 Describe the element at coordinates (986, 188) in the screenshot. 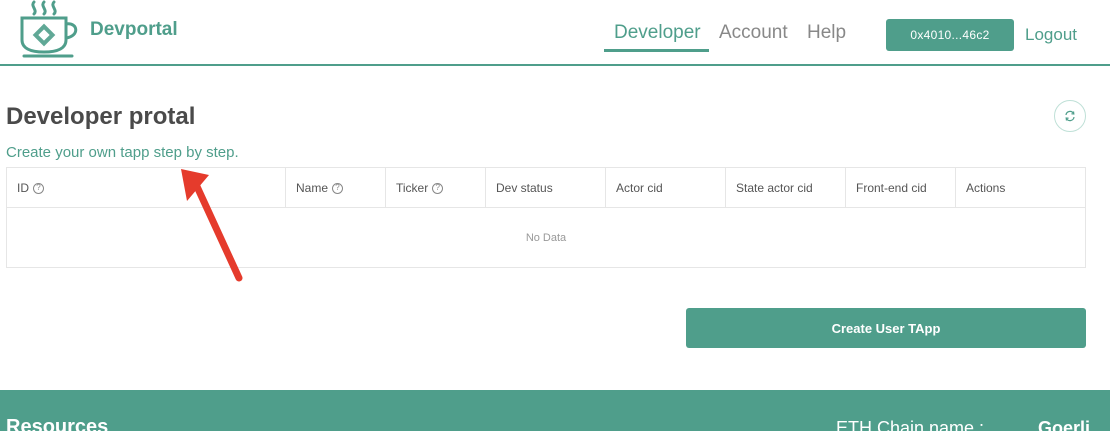

I see `column-header-label: Actions` at that location.